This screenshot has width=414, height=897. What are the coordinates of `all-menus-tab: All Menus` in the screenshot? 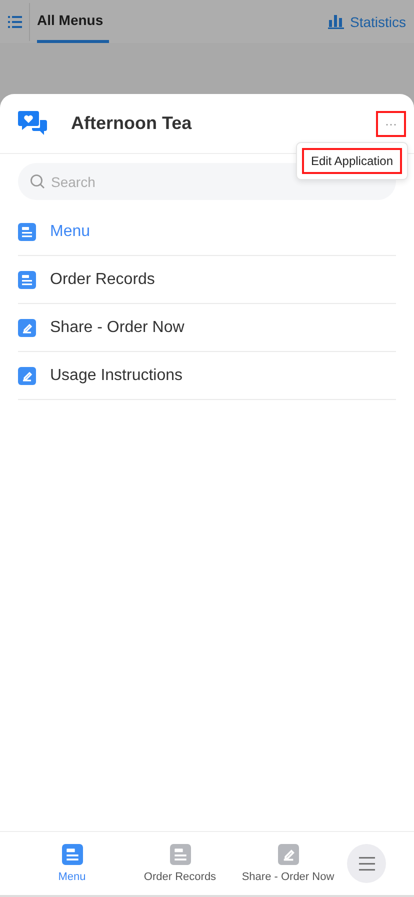 It's located at (73, 21).